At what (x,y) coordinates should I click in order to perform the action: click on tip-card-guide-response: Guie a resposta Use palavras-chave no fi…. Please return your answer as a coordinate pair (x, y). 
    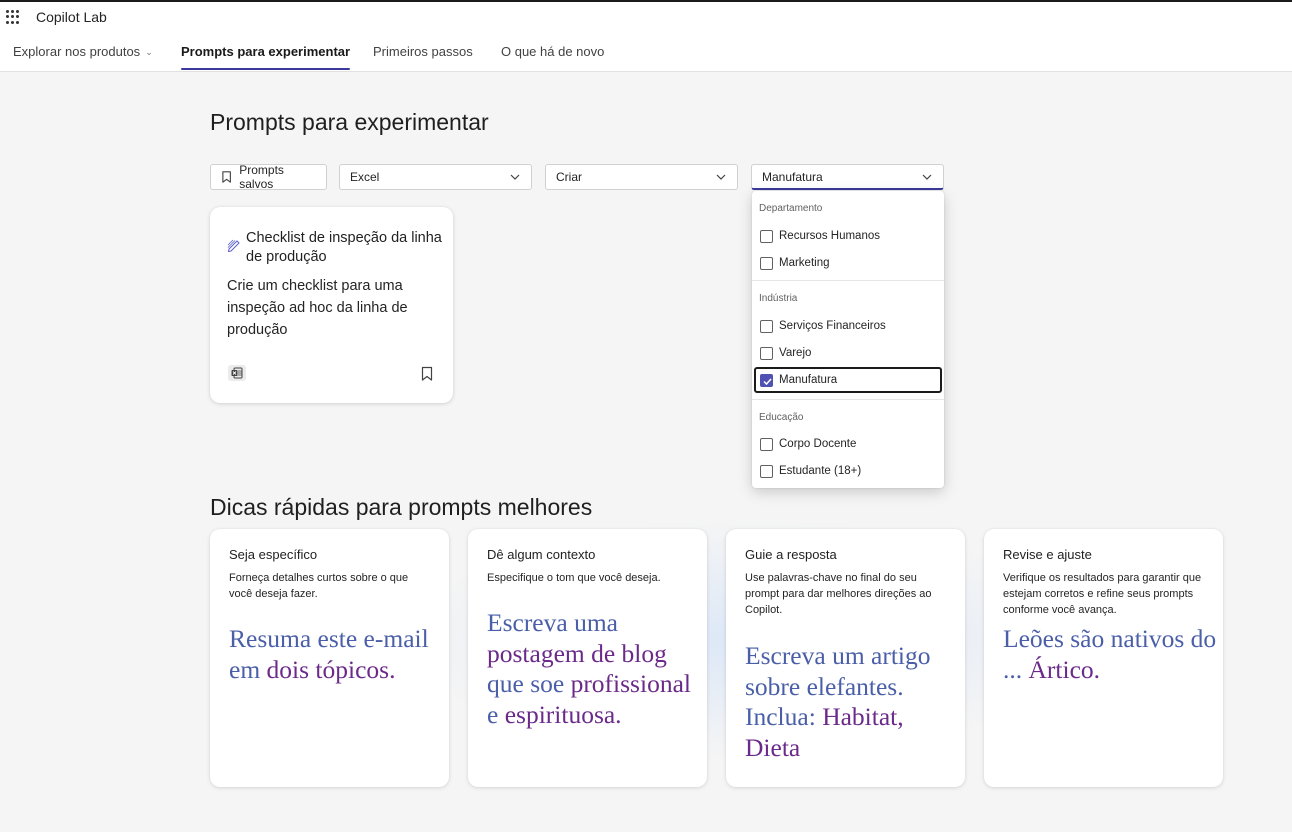
    Looking at the image, I should click on (845, 658).